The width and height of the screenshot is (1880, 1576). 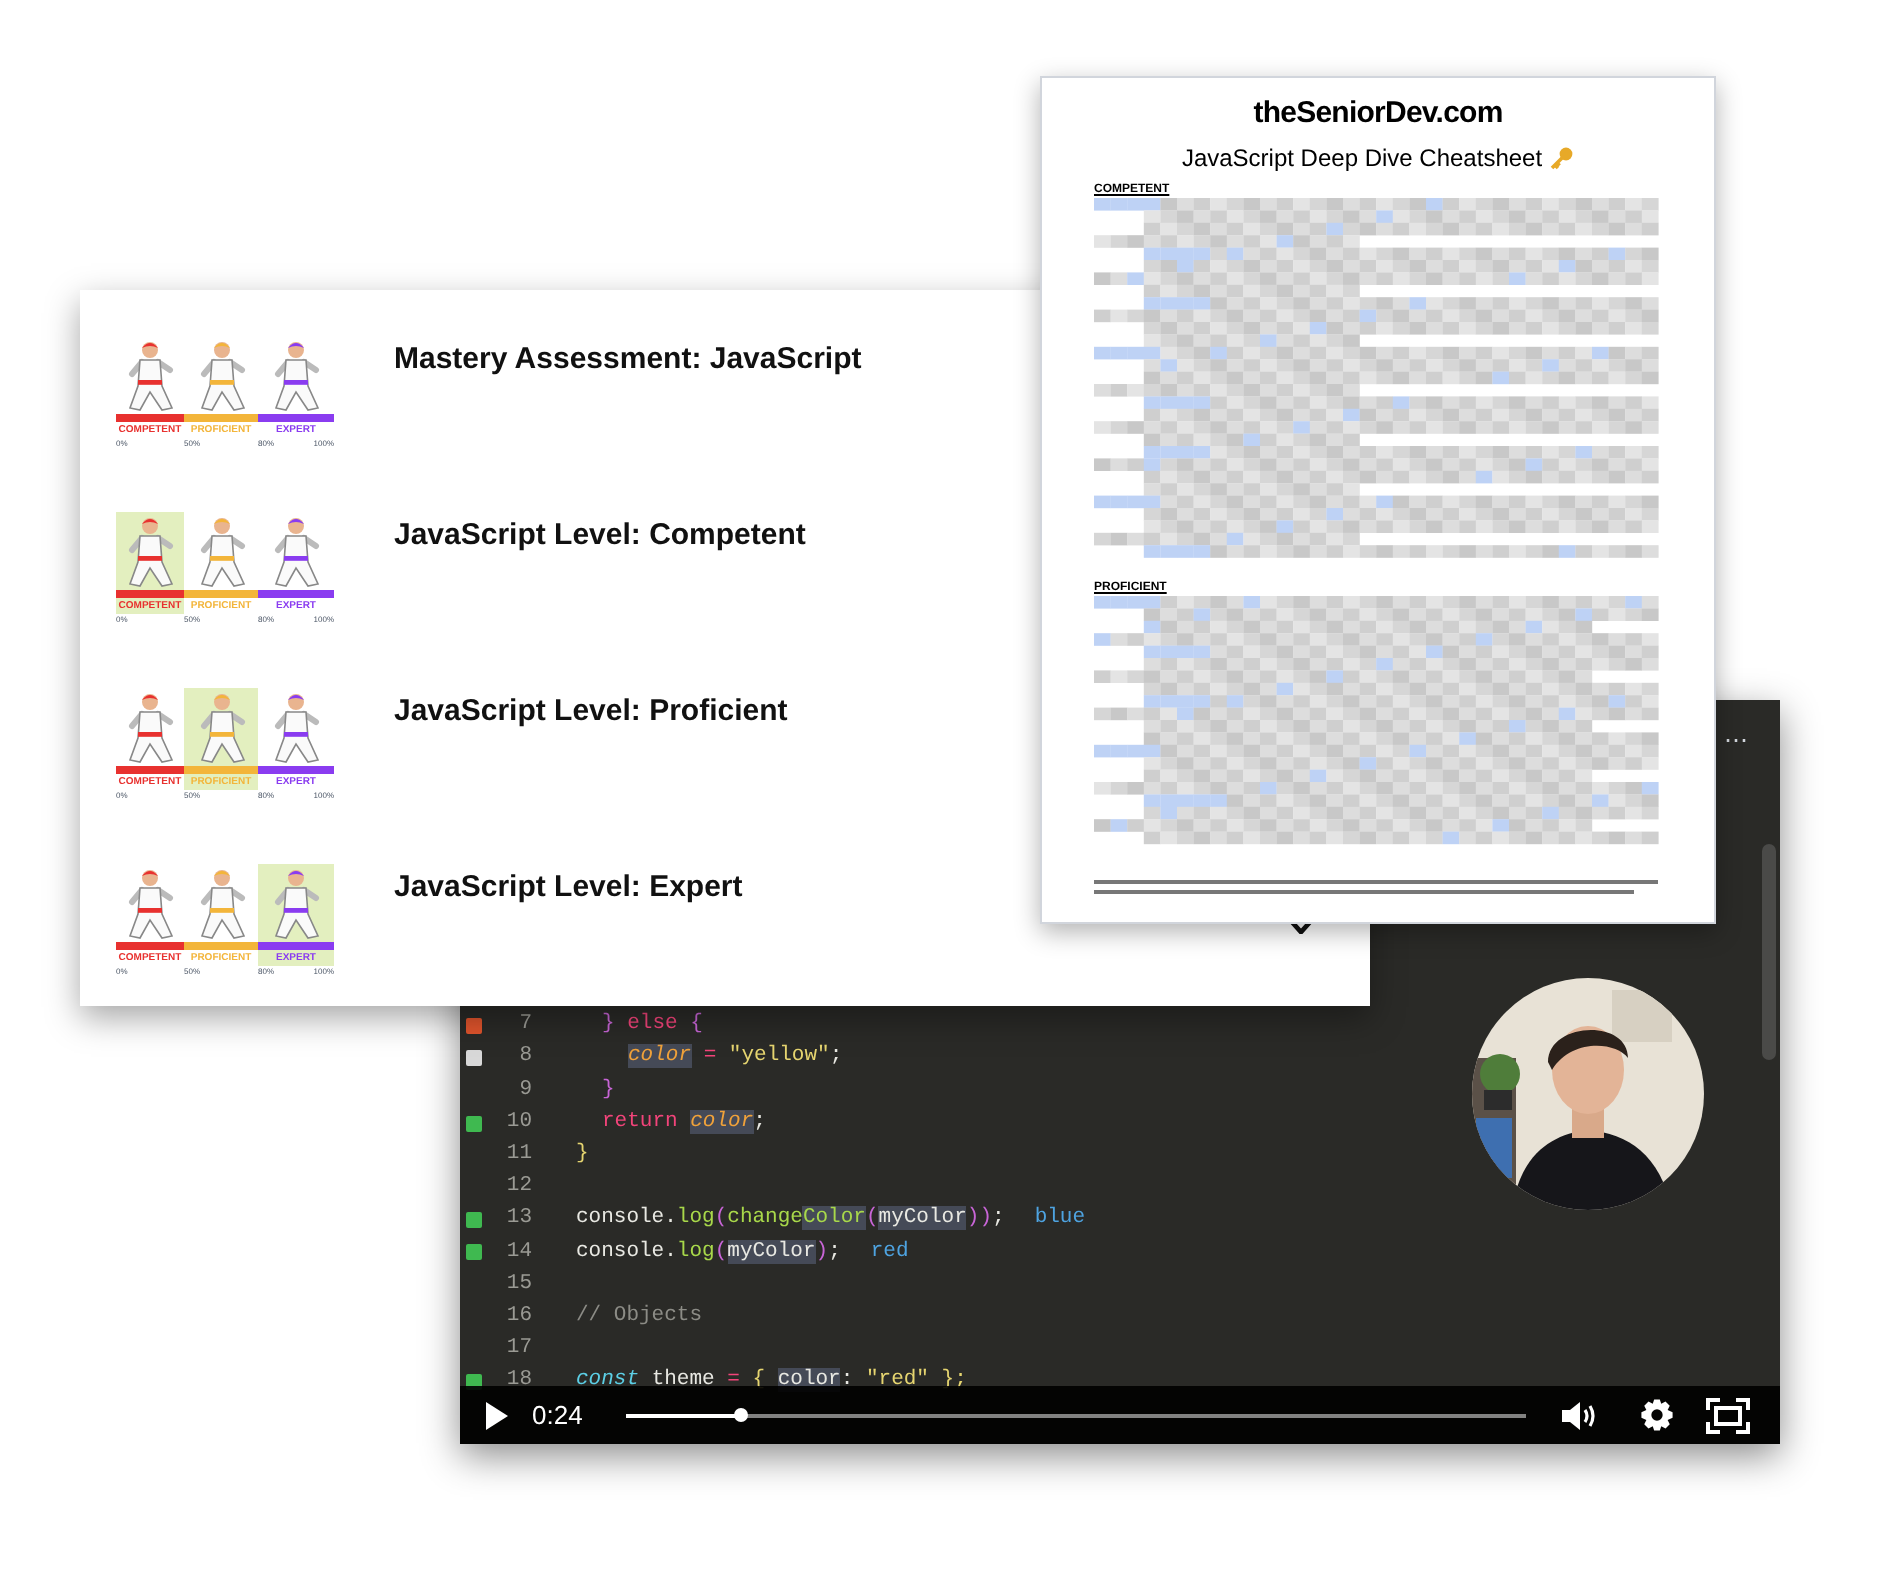 What do you see at coordinates (496, 1415) in the screenshot?
I see `play-icon` at bounding box center [496, 1415].